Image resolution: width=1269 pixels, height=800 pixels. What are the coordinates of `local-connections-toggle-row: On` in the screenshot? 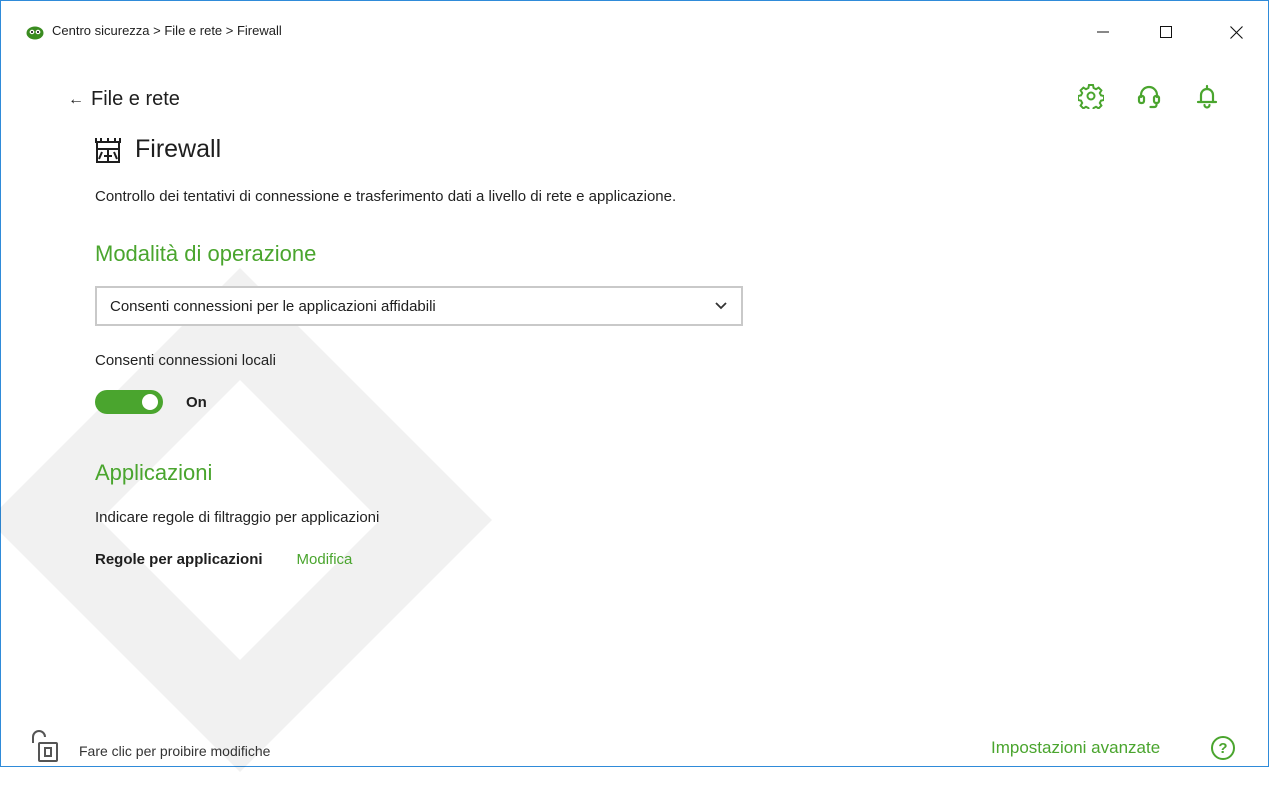 It's located at (151, 402).